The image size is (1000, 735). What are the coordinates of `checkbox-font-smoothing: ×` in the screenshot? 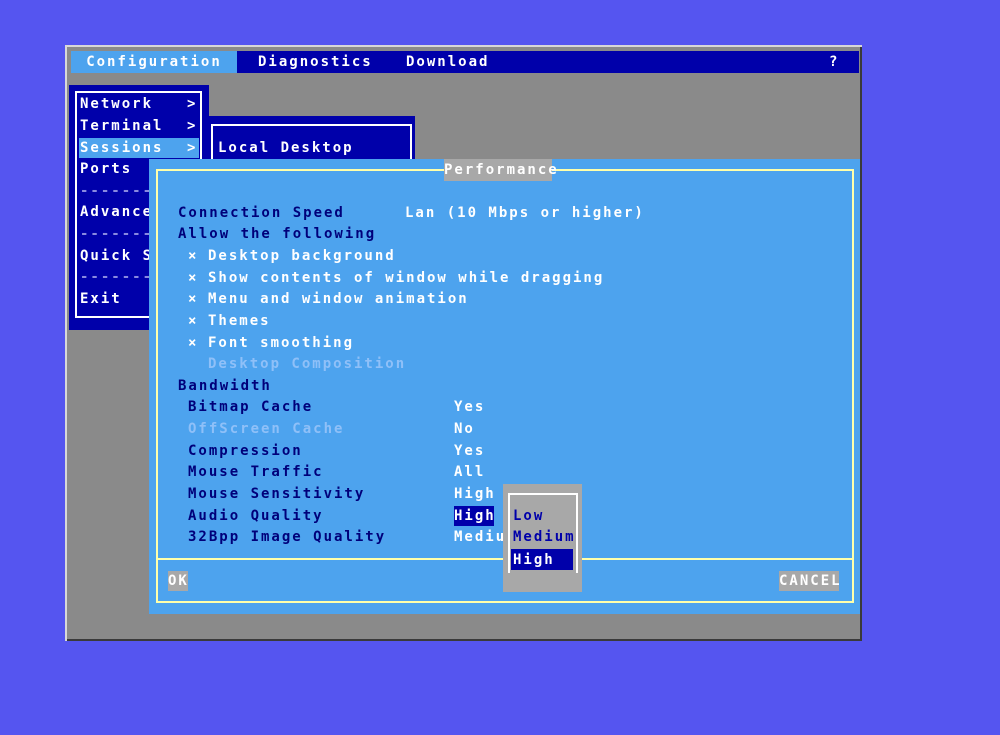 It's located at (193, 343).